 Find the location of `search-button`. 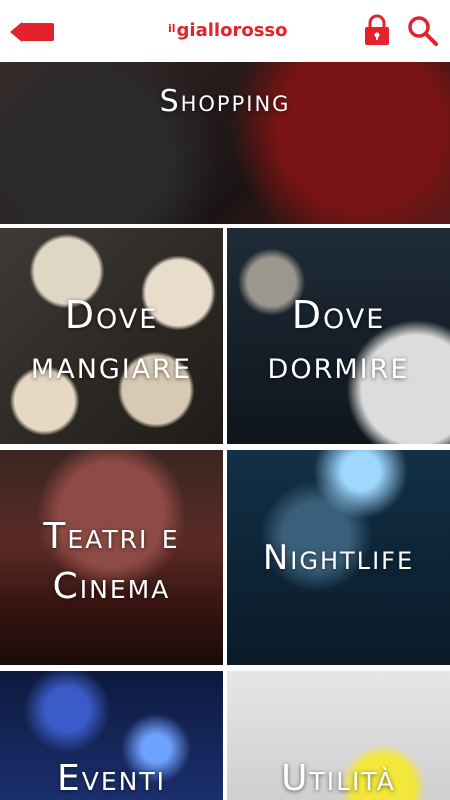

search-button is located at coordinates (422, 30).